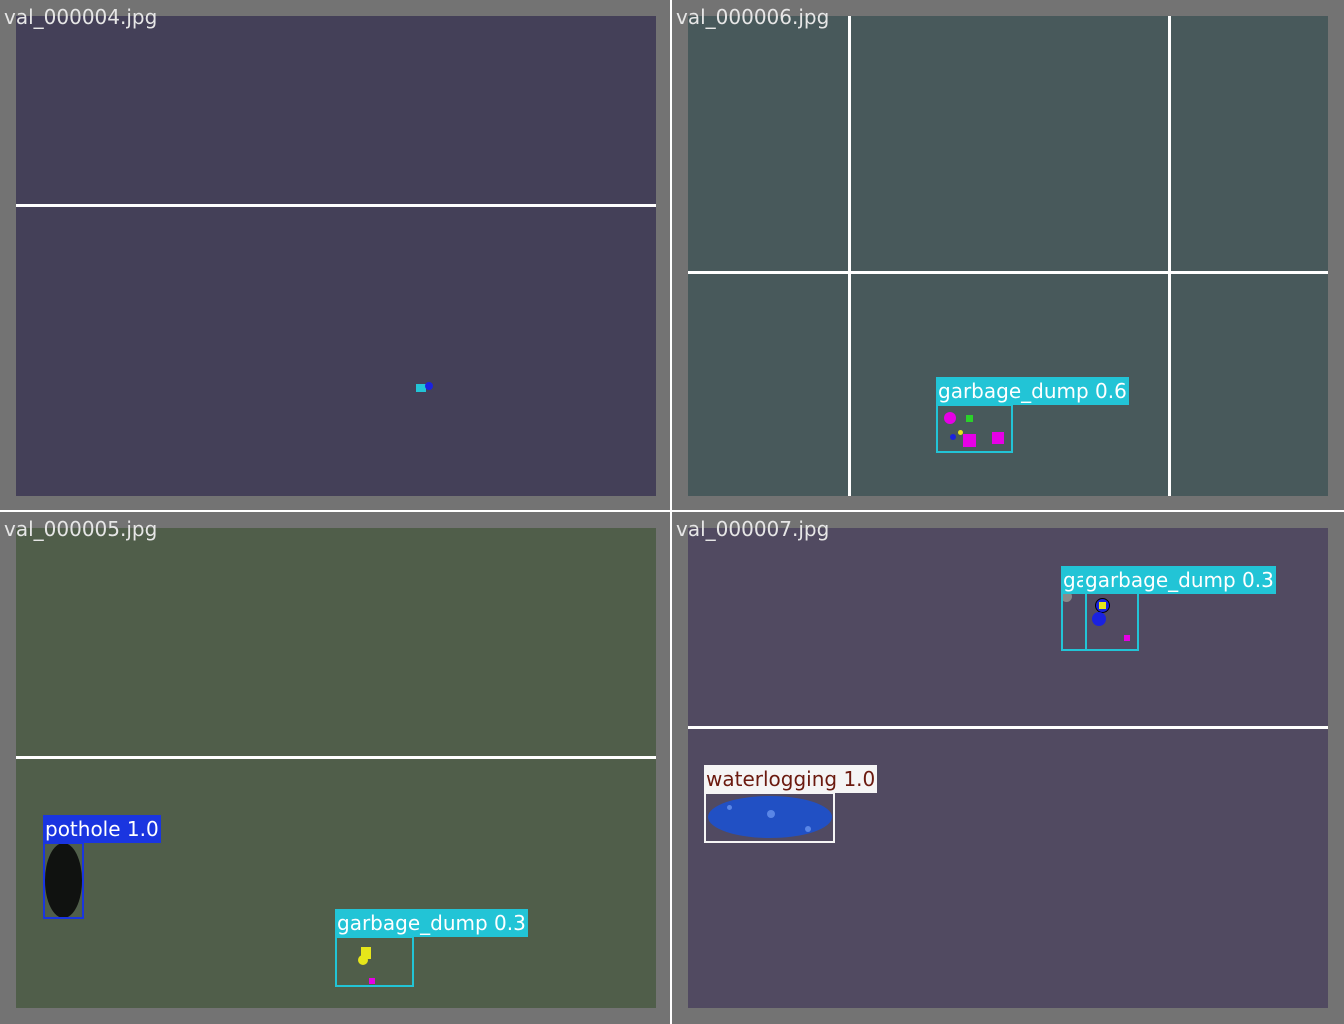 The width and height of the screenshot is (1344, 1024). Describe the element at coordinates (791, 779) in the screenshot. I see `detection-label-waterlogging: waterlogging 1.0` at that location.